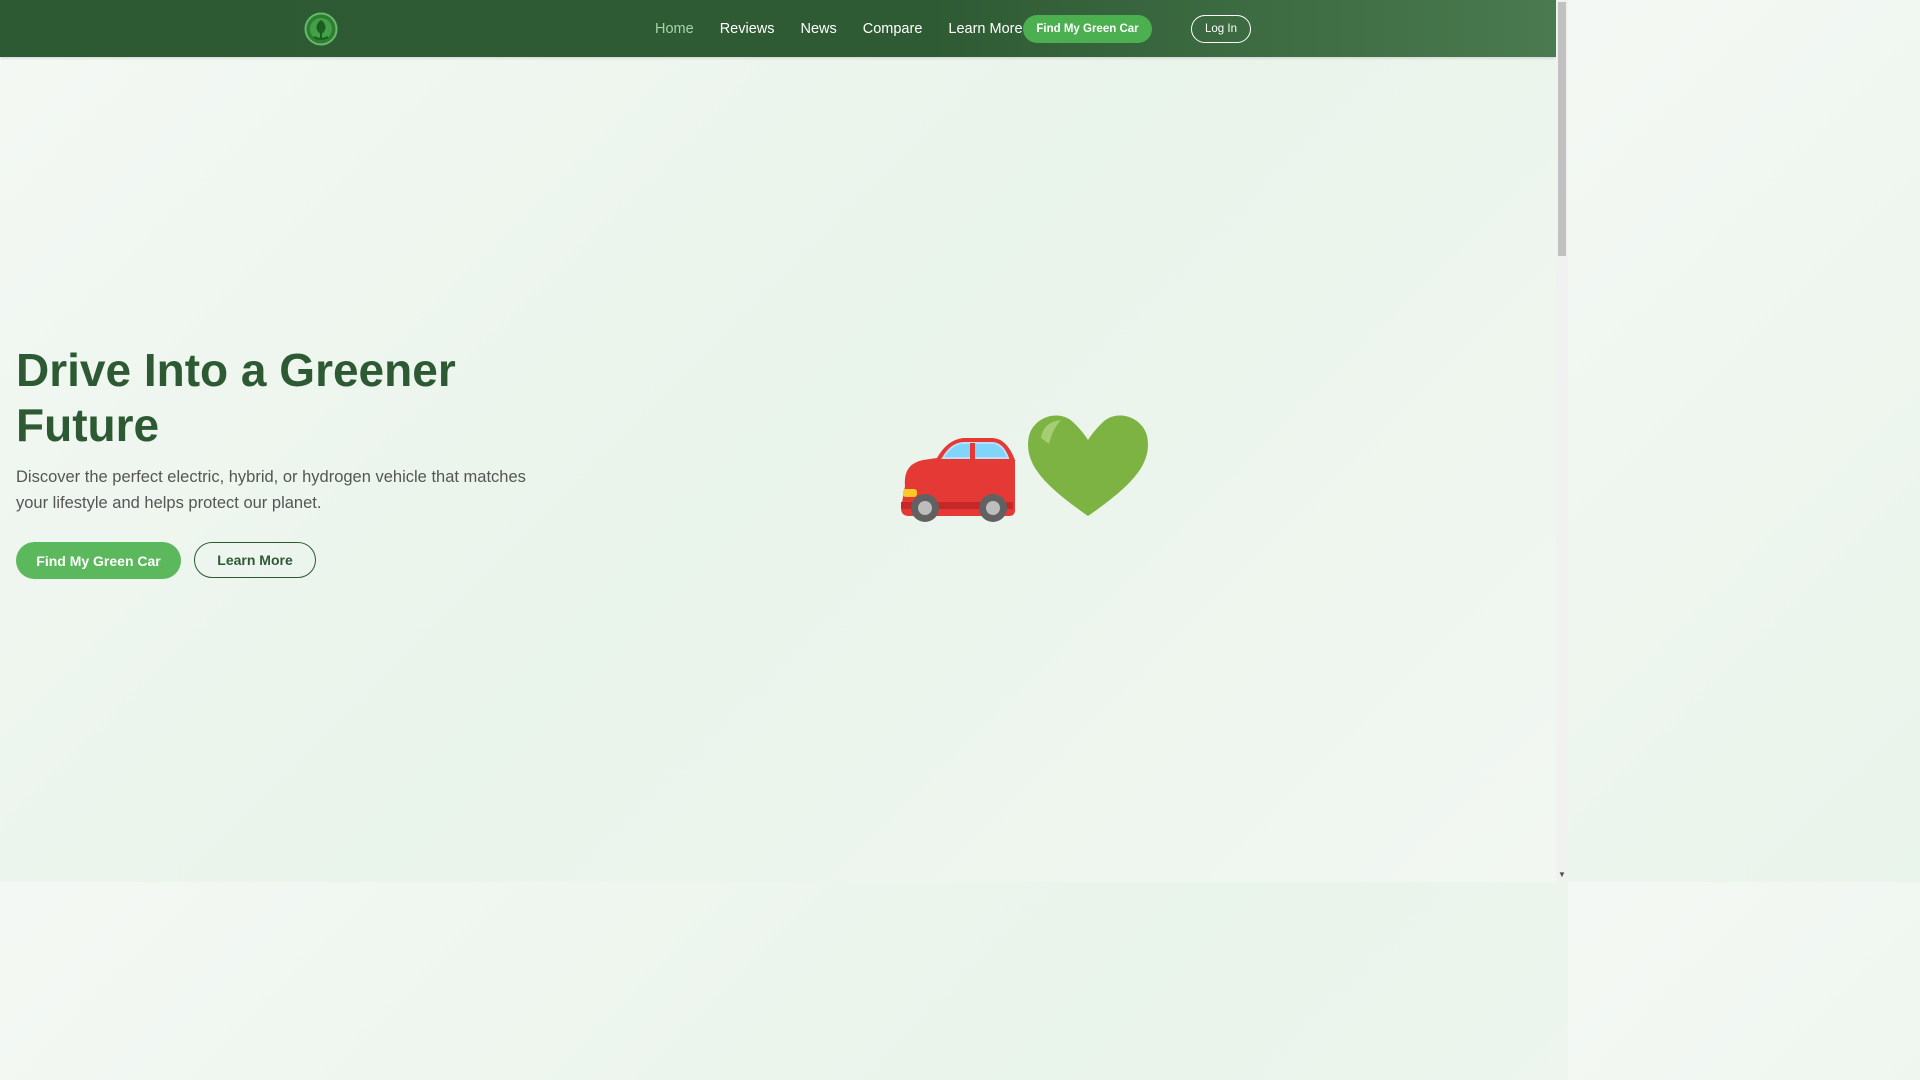 The image size is (1920, 1080). I want to click on leaf-logo-icon, so click(321, 29).